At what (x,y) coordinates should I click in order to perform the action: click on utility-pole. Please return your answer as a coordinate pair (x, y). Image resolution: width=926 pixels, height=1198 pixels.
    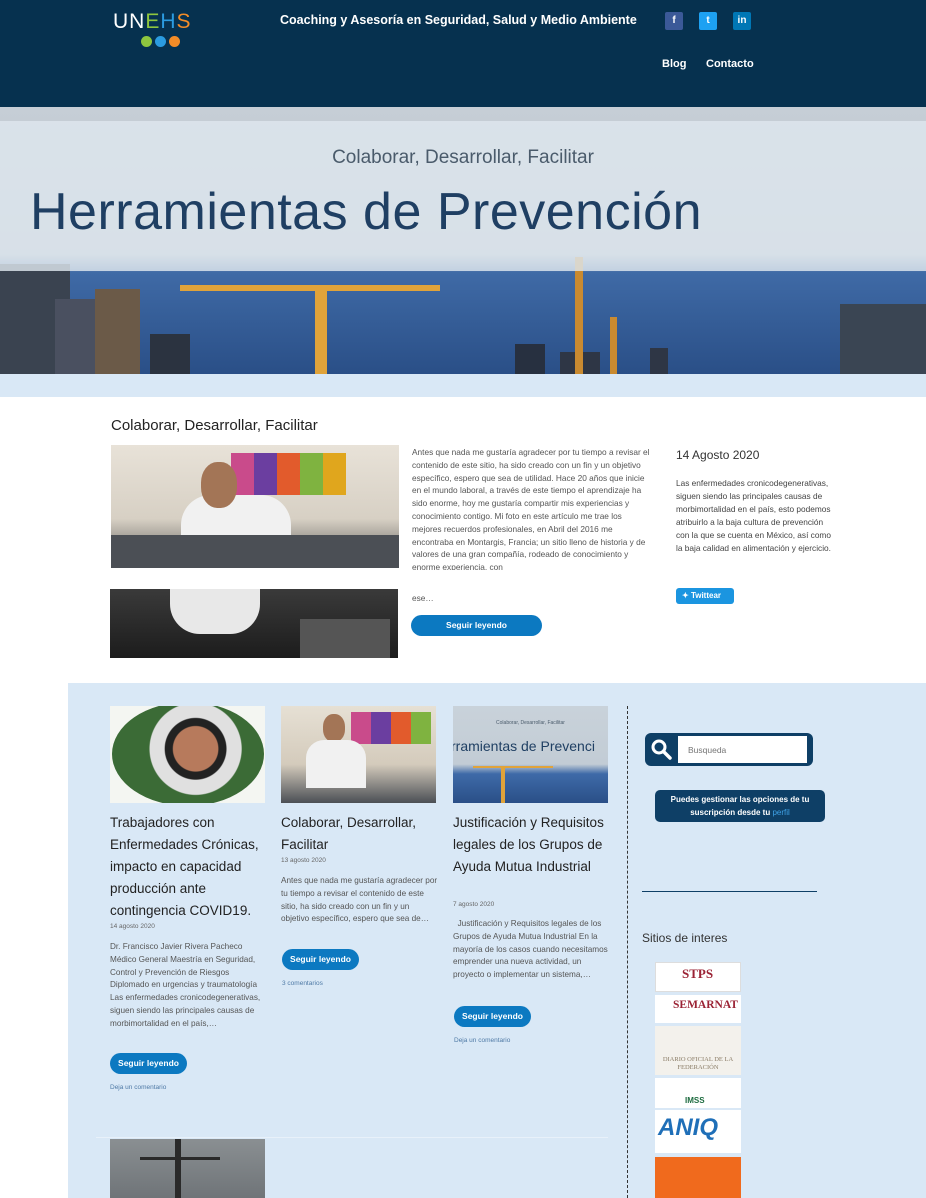
    Looking at the image, I should click on (178, 1168).